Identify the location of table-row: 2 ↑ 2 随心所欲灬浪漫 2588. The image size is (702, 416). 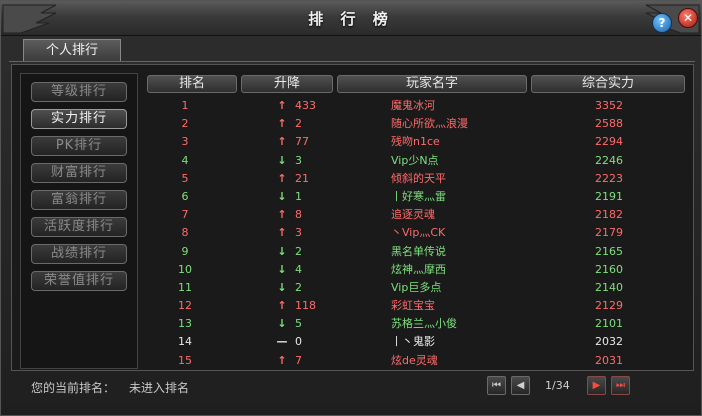
(416, 124).